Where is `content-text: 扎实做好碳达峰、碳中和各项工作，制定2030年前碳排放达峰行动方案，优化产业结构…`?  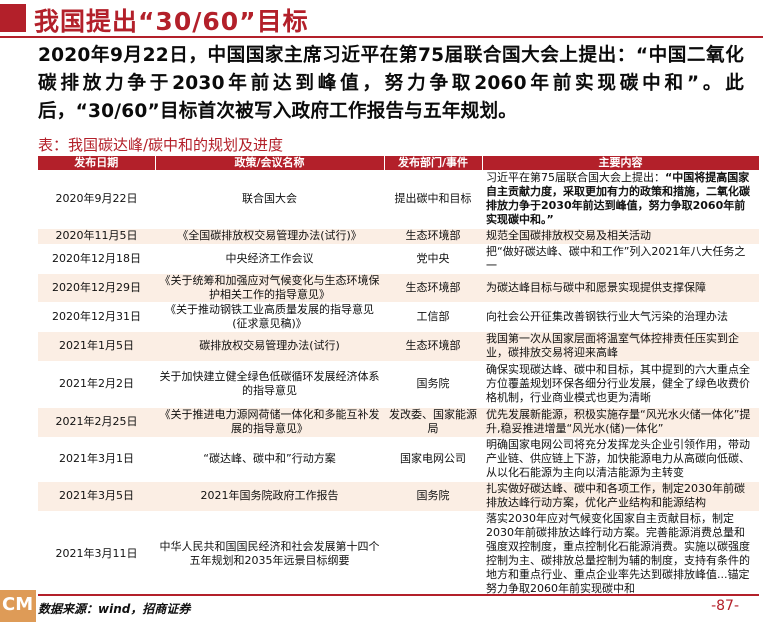
content-text: 扎实做好碳达峰、碳中和各项工作，制定2030年前碳排放达峰行动方案，优化产业结构… is located at coordinates (615, 495).